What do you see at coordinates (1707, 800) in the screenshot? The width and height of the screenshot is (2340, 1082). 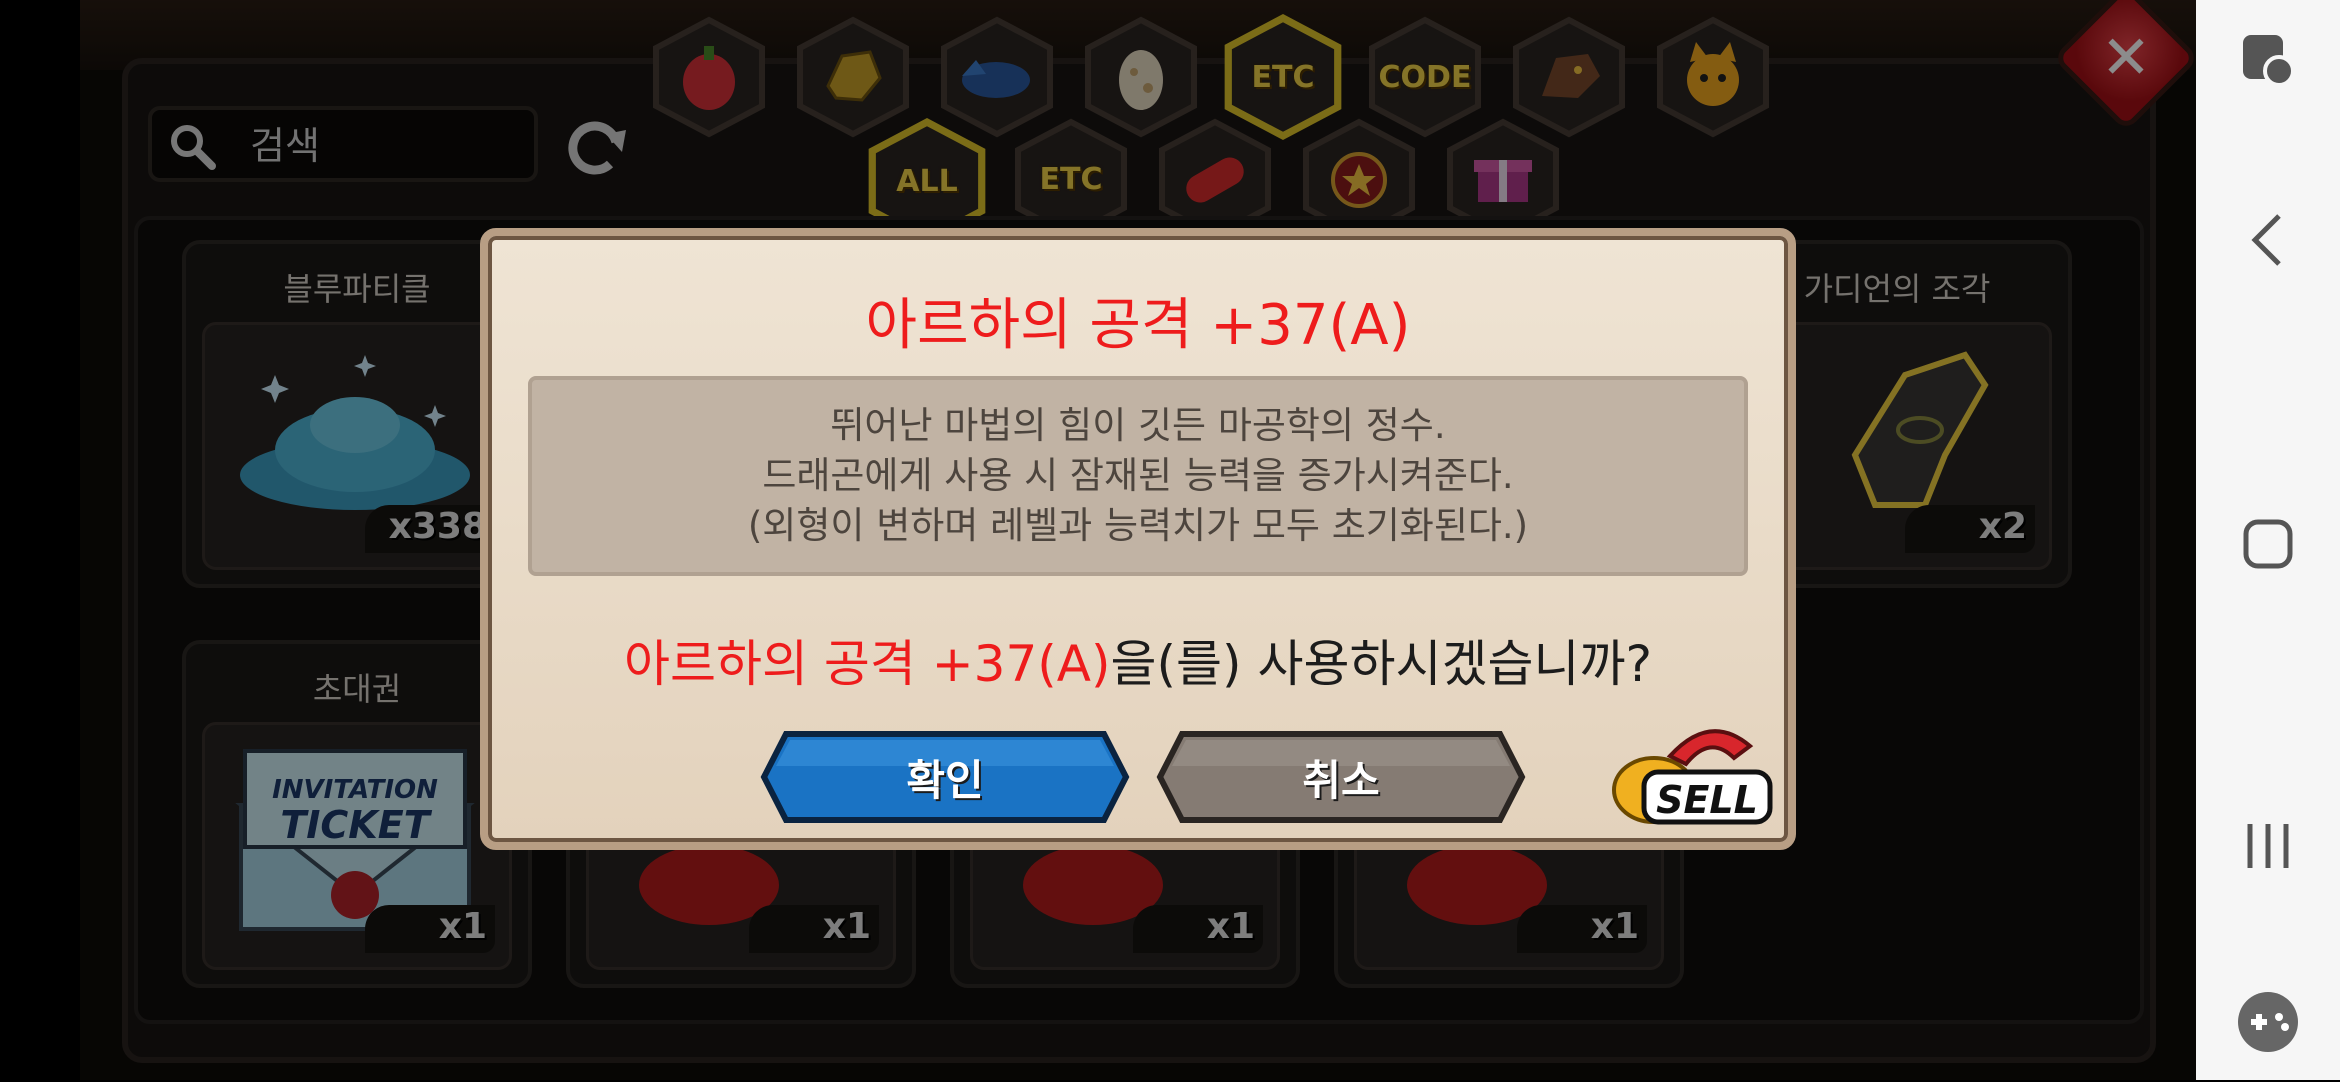 I see `sell-label: SELL` at bounding box center [1707, 800].